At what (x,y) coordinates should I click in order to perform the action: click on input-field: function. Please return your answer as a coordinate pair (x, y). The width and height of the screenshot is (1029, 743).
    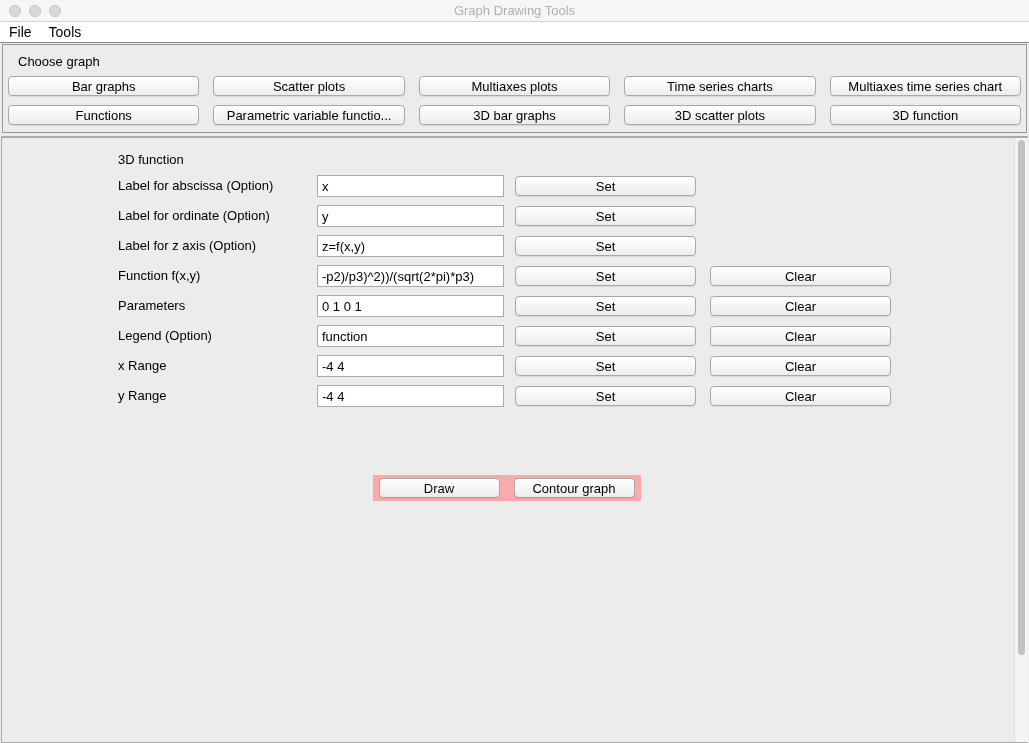
    Looking at the image, I should click on (410, 336).